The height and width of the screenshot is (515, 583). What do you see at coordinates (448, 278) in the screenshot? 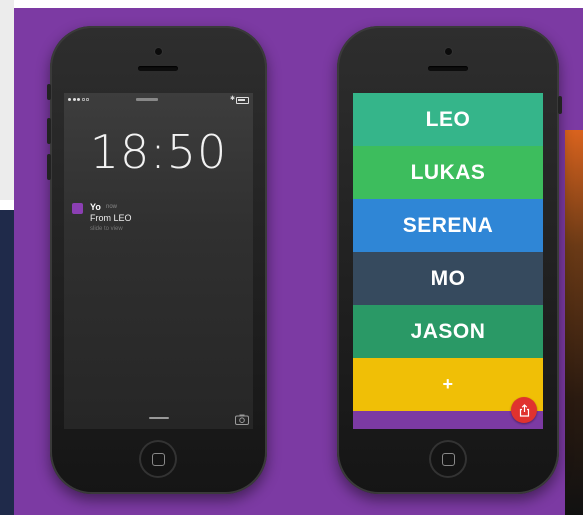
I see `contact-row-mo: MO` at bounding box center [448, 278].